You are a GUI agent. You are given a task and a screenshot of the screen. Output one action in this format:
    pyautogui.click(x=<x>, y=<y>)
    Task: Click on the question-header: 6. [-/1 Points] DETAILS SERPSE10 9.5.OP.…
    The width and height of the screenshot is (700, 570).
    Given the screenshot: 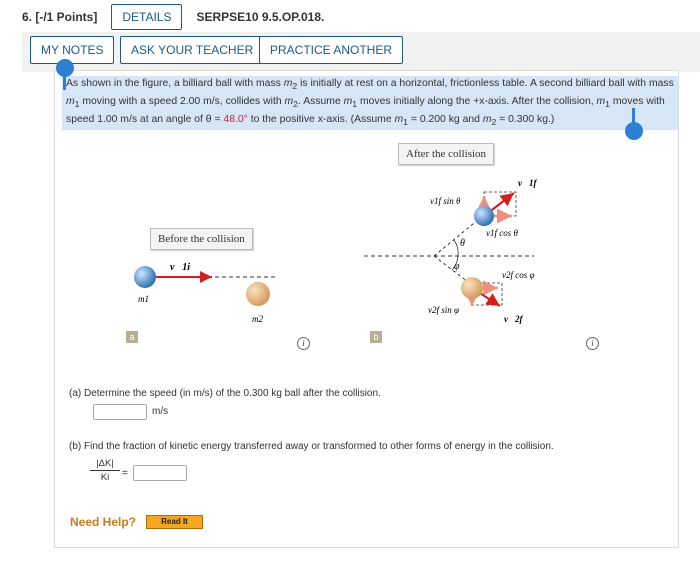 What is the action you would take?
    pyautogui.click(x=173, y=17)
    